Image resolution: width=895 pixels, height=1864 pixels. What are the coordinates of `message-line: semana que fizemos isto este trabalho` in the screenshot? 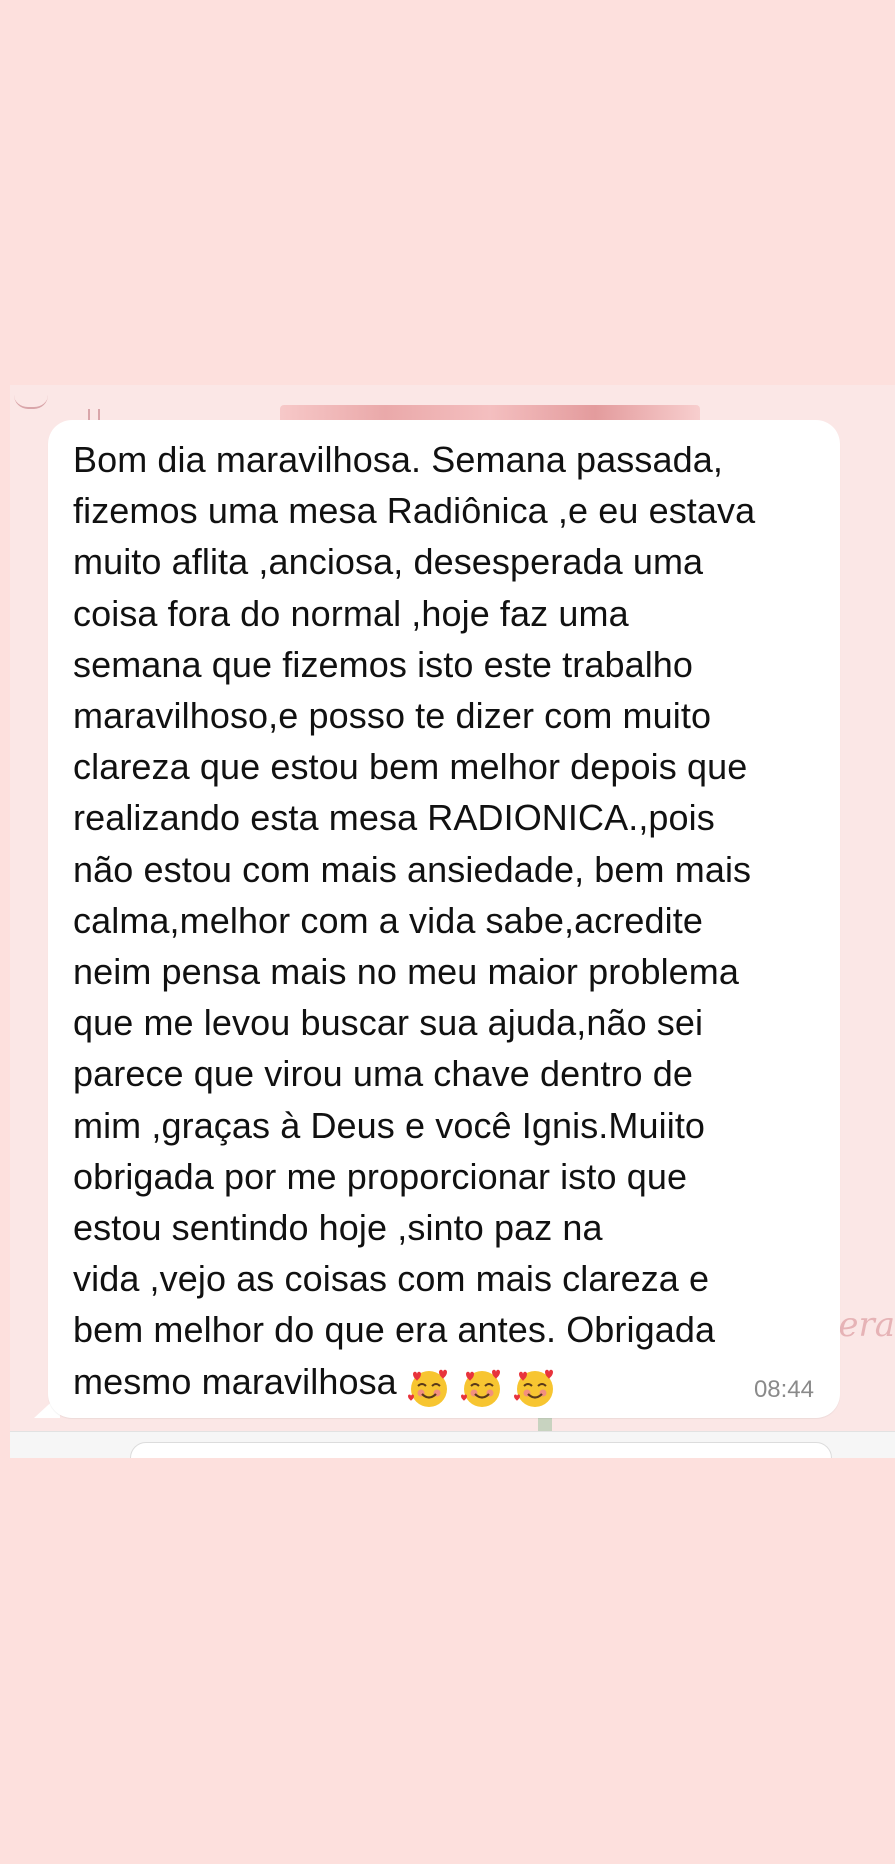 It's located at (383, 664).